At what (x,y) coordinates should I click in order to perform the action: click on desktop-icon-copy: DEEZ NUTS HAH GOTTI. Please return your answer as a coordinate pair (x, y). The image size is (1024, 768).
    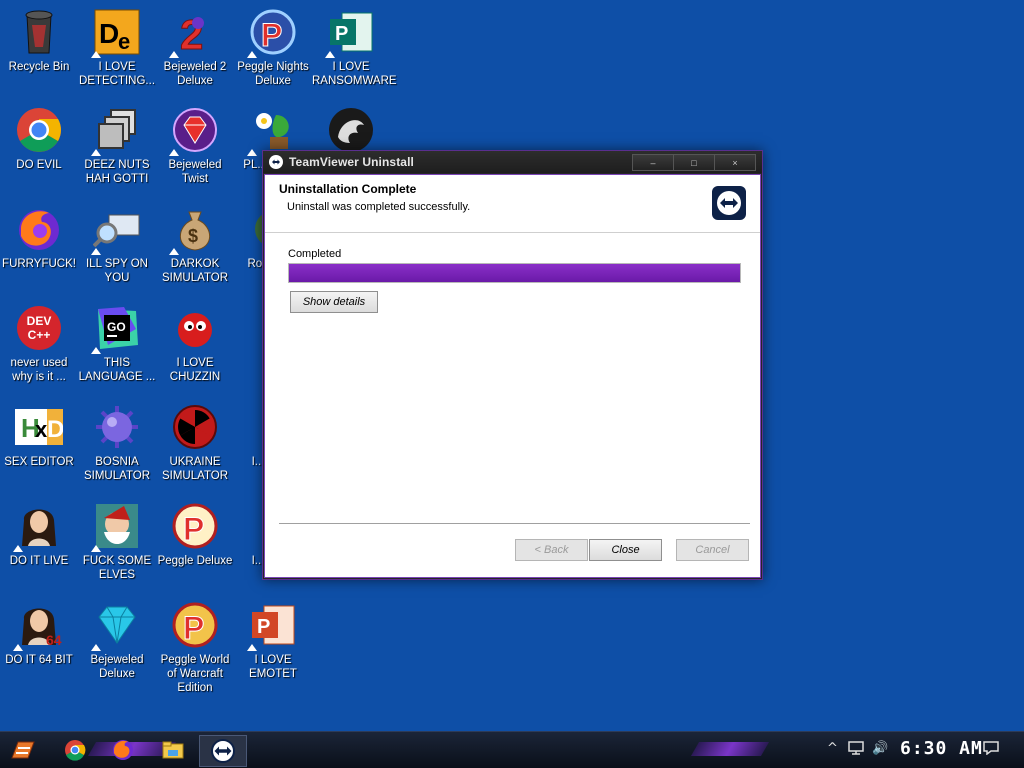
    Looking at the image, I should click on (117, 146).